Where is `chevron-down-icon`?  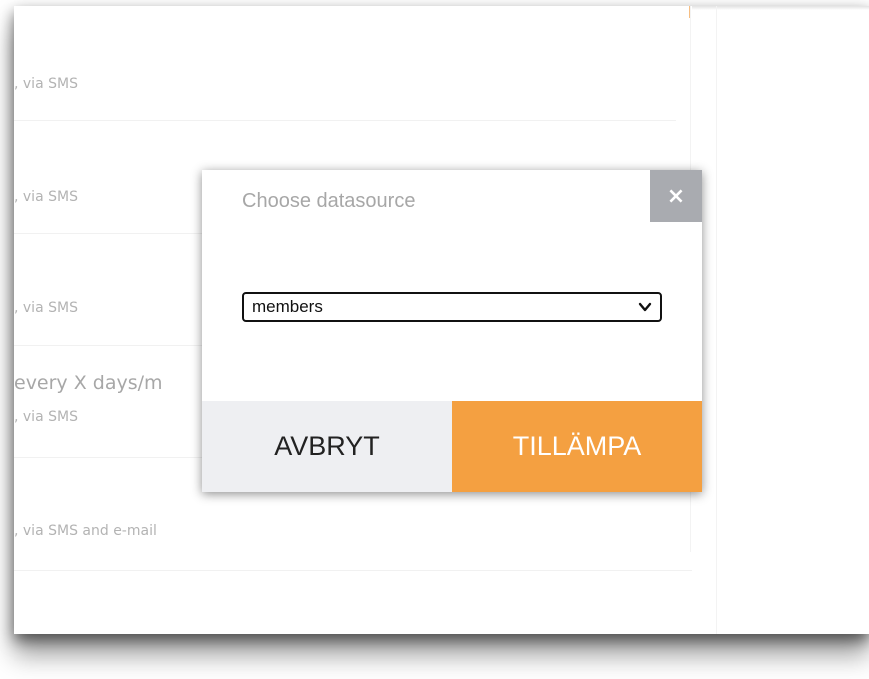
chevron-down-icon is located at coordinates (645, 307).